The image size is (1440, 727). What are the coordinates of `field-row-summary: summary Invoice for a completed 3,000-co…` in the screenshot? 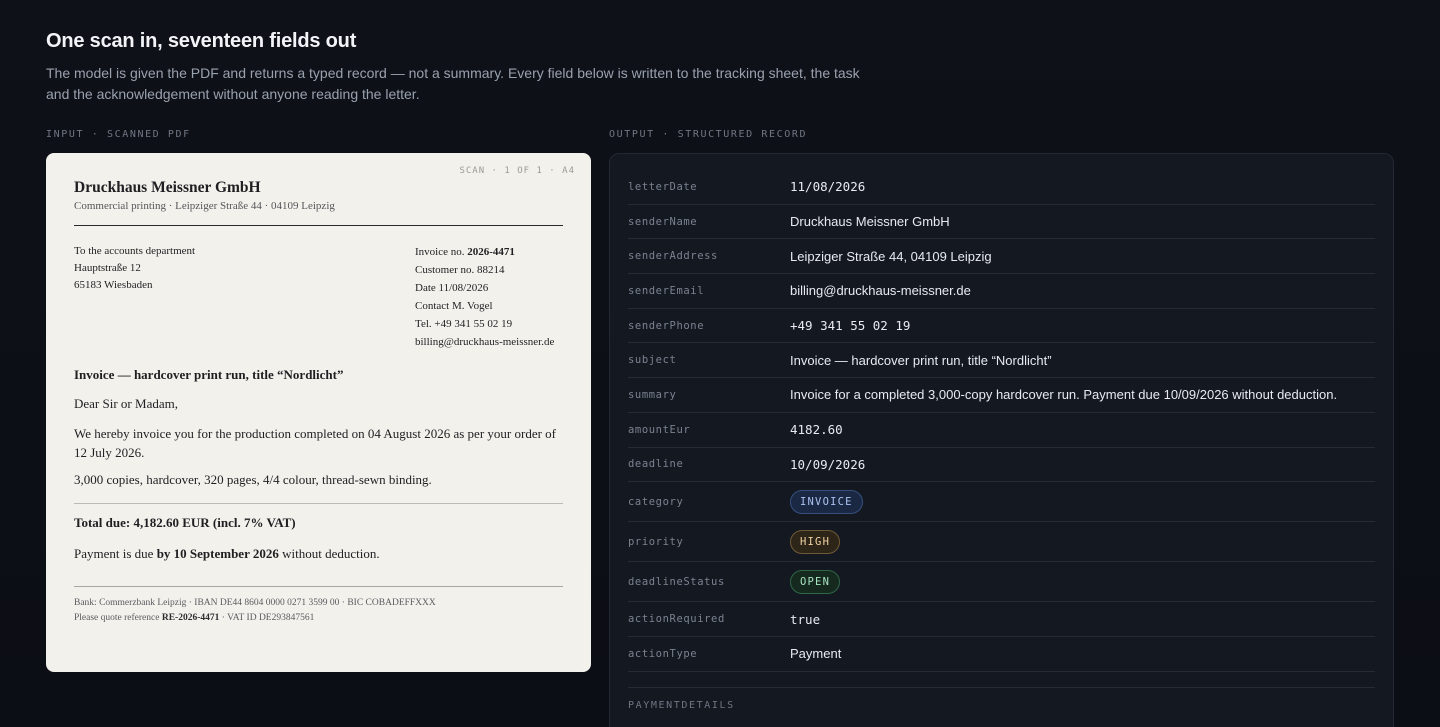 It's located at (1001, 395).